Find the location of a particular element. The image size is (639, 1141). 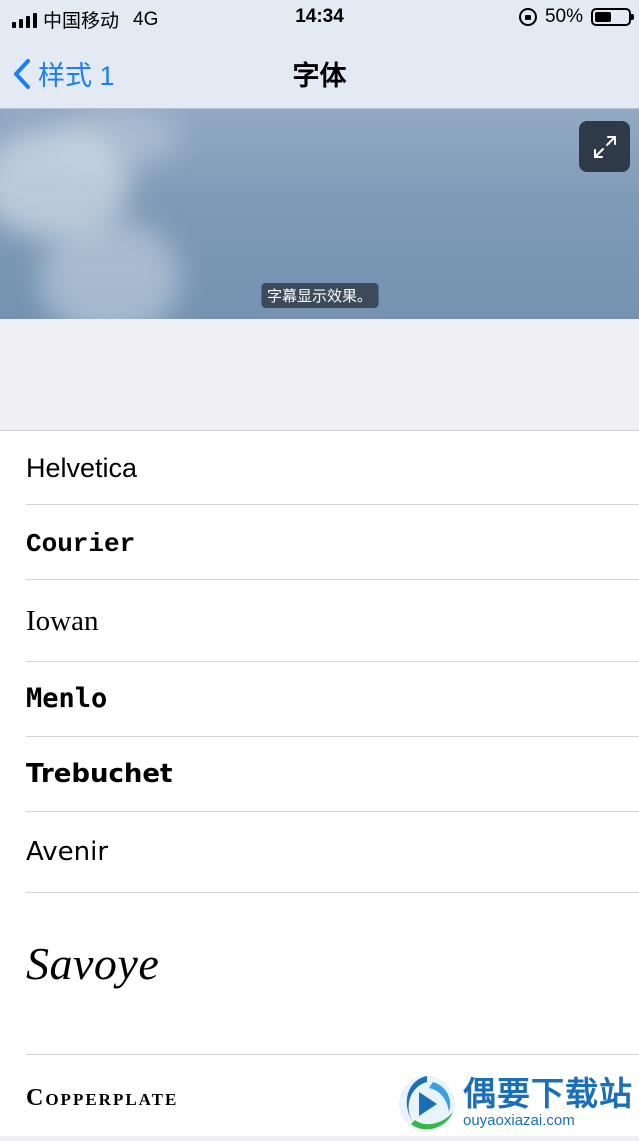

site-watermark: 偶要下载站 ouyaoxiazai.com is located at coordinates (516, 1102).